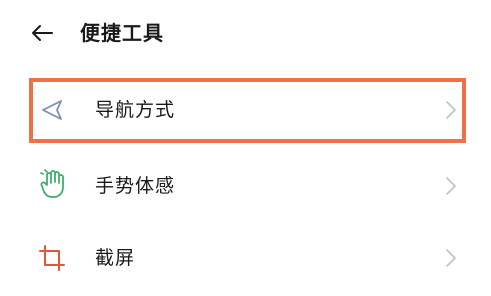  What do you see at coordinates (135, 110) in the screenshot?
I see `list-item-label: 导航方式` at bounding box center [135, 110].